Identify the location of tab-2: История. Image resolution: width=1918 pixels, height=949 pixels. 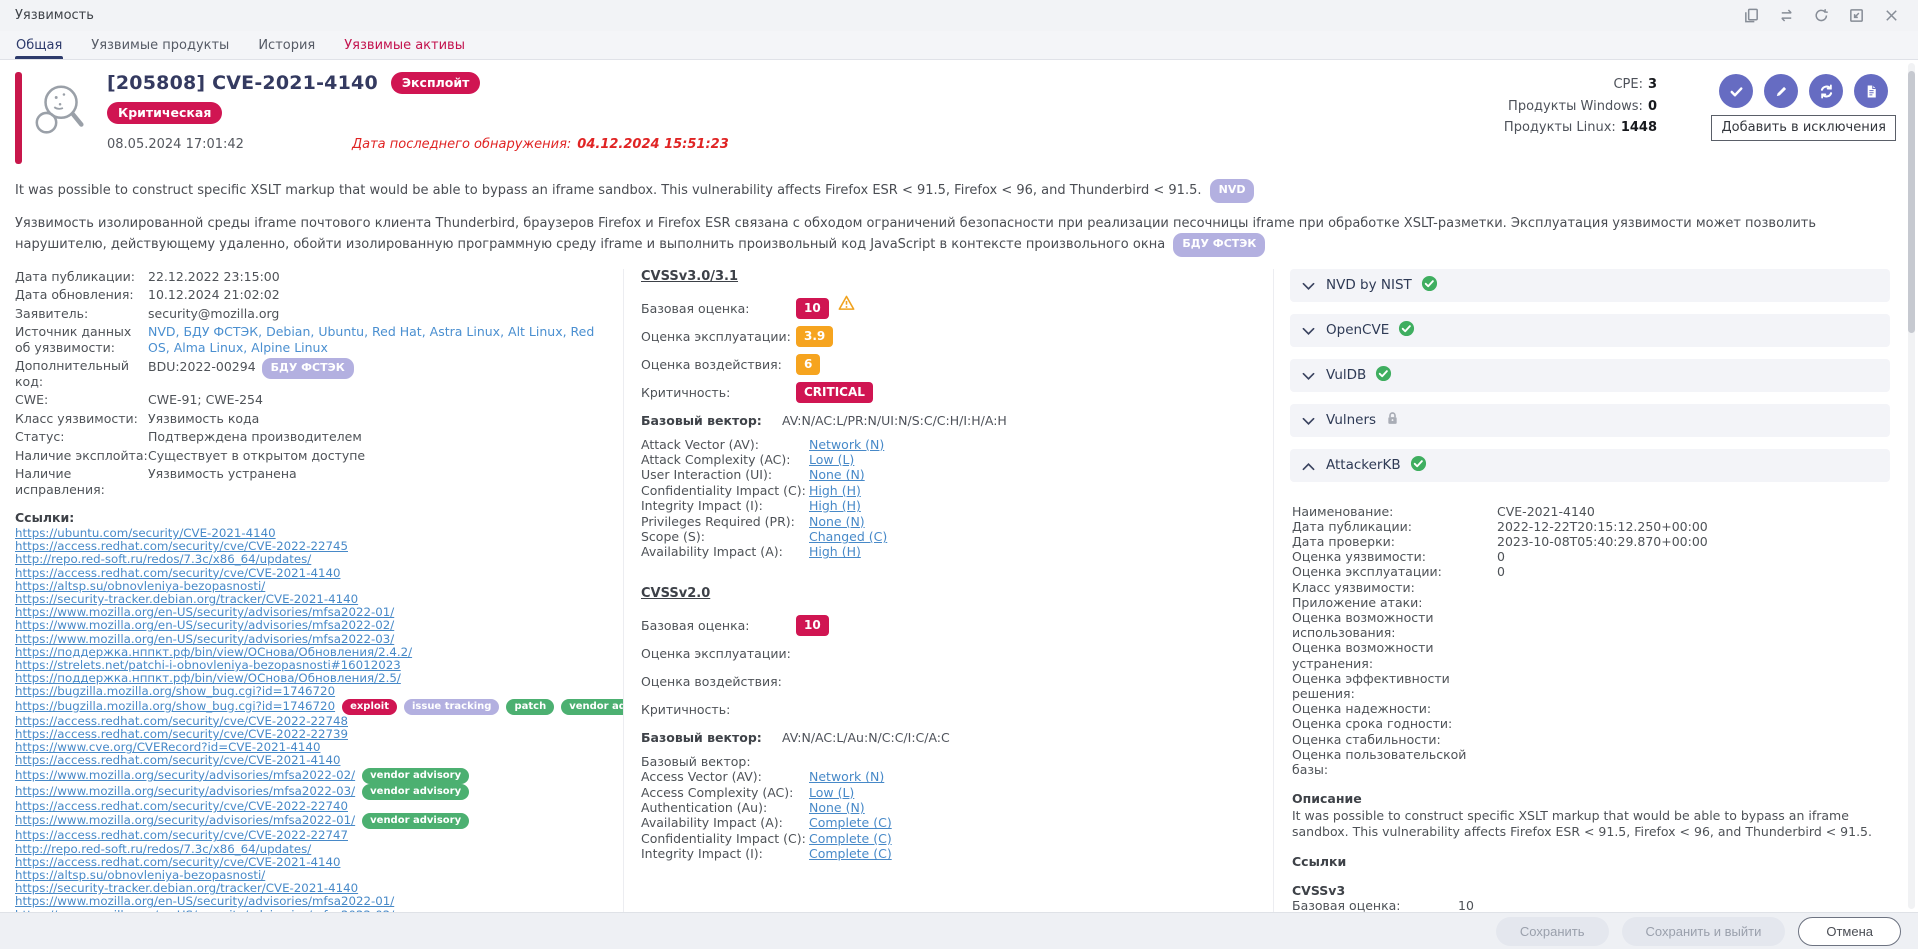
(286, 45).